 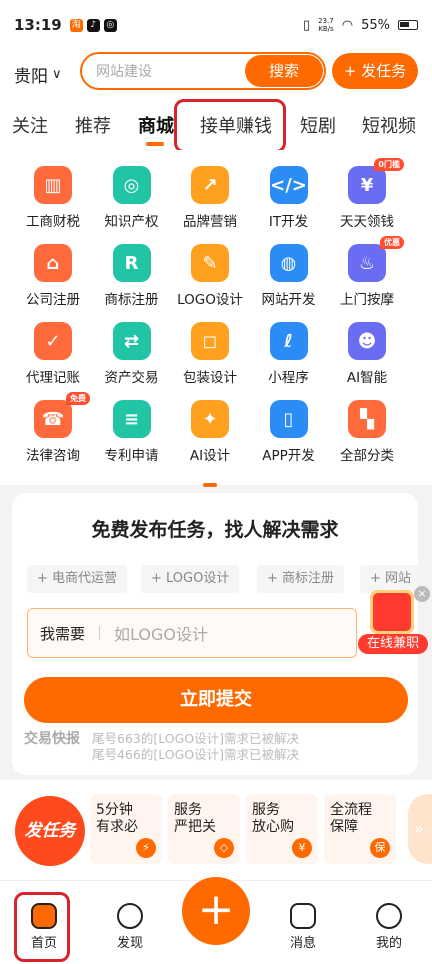 I want to click on page-dot-active, so click(x=210, y=485).